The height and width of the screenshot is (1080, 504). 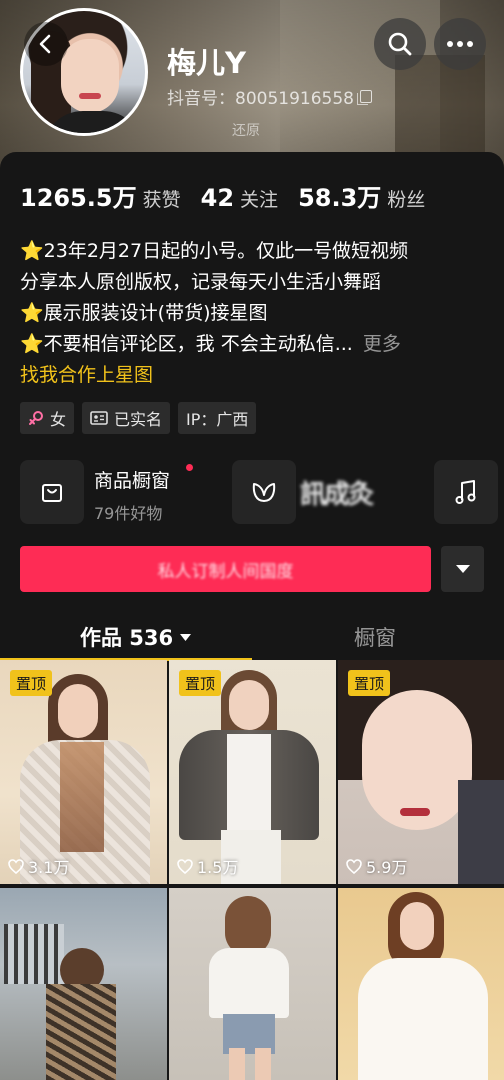 What do you see at coordinates (83, 772) in the screenshot?
I see `video-thumbnail: 置顶 3.1万` at bounding box center [83, 772].